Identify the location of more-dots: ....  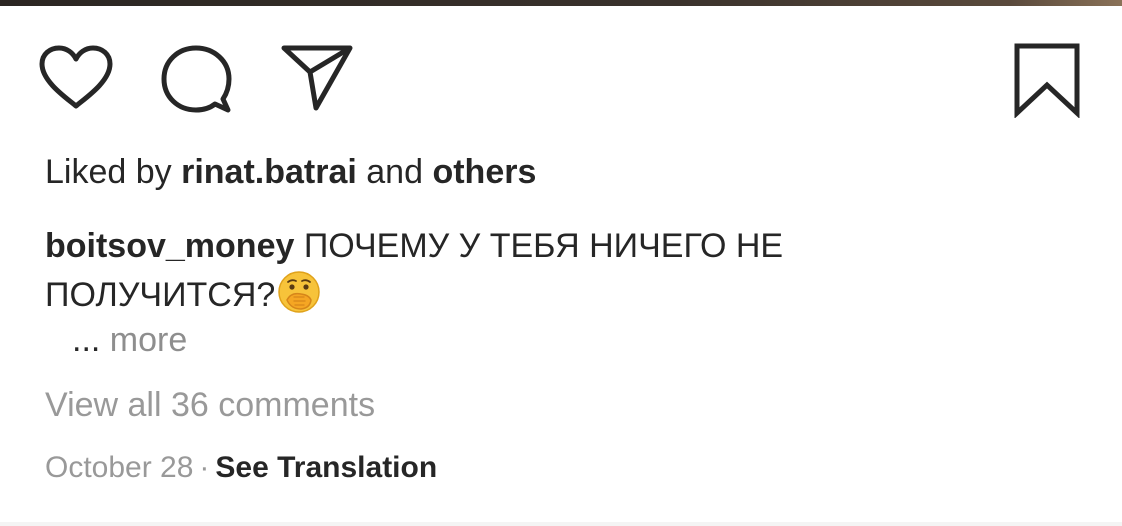
(86, 340).